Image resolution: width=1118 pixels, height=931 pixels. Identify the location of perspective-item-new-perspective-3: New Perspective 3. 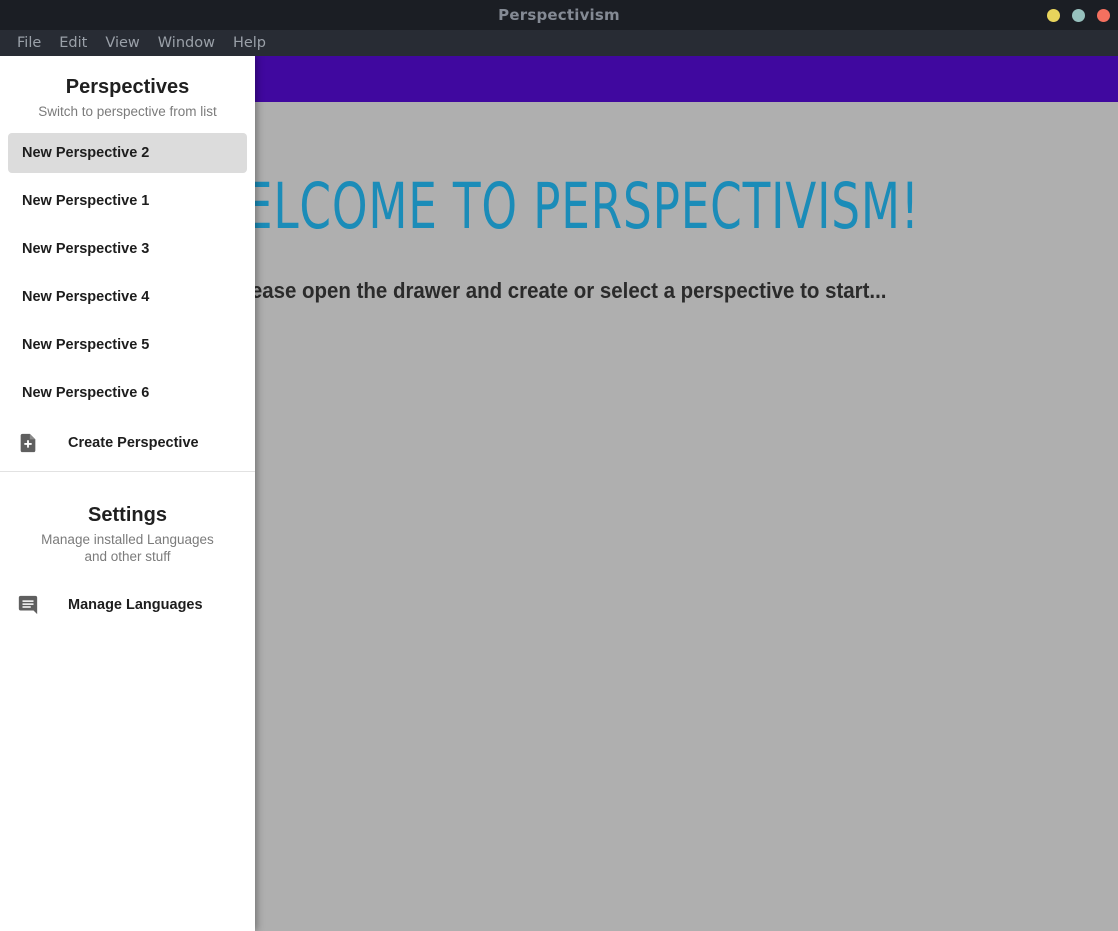
(127, 249).